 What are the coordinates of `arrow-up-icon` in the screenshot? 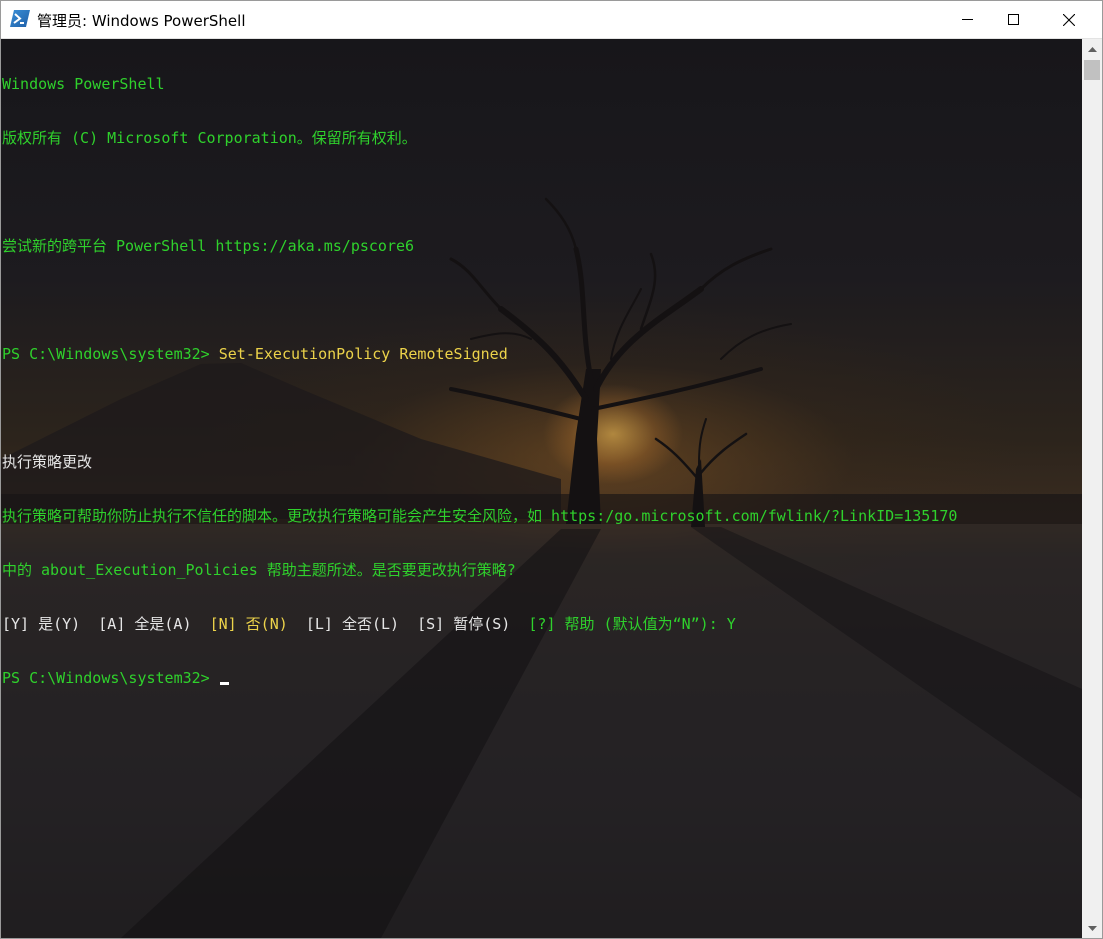 It's located at (1092, 49).